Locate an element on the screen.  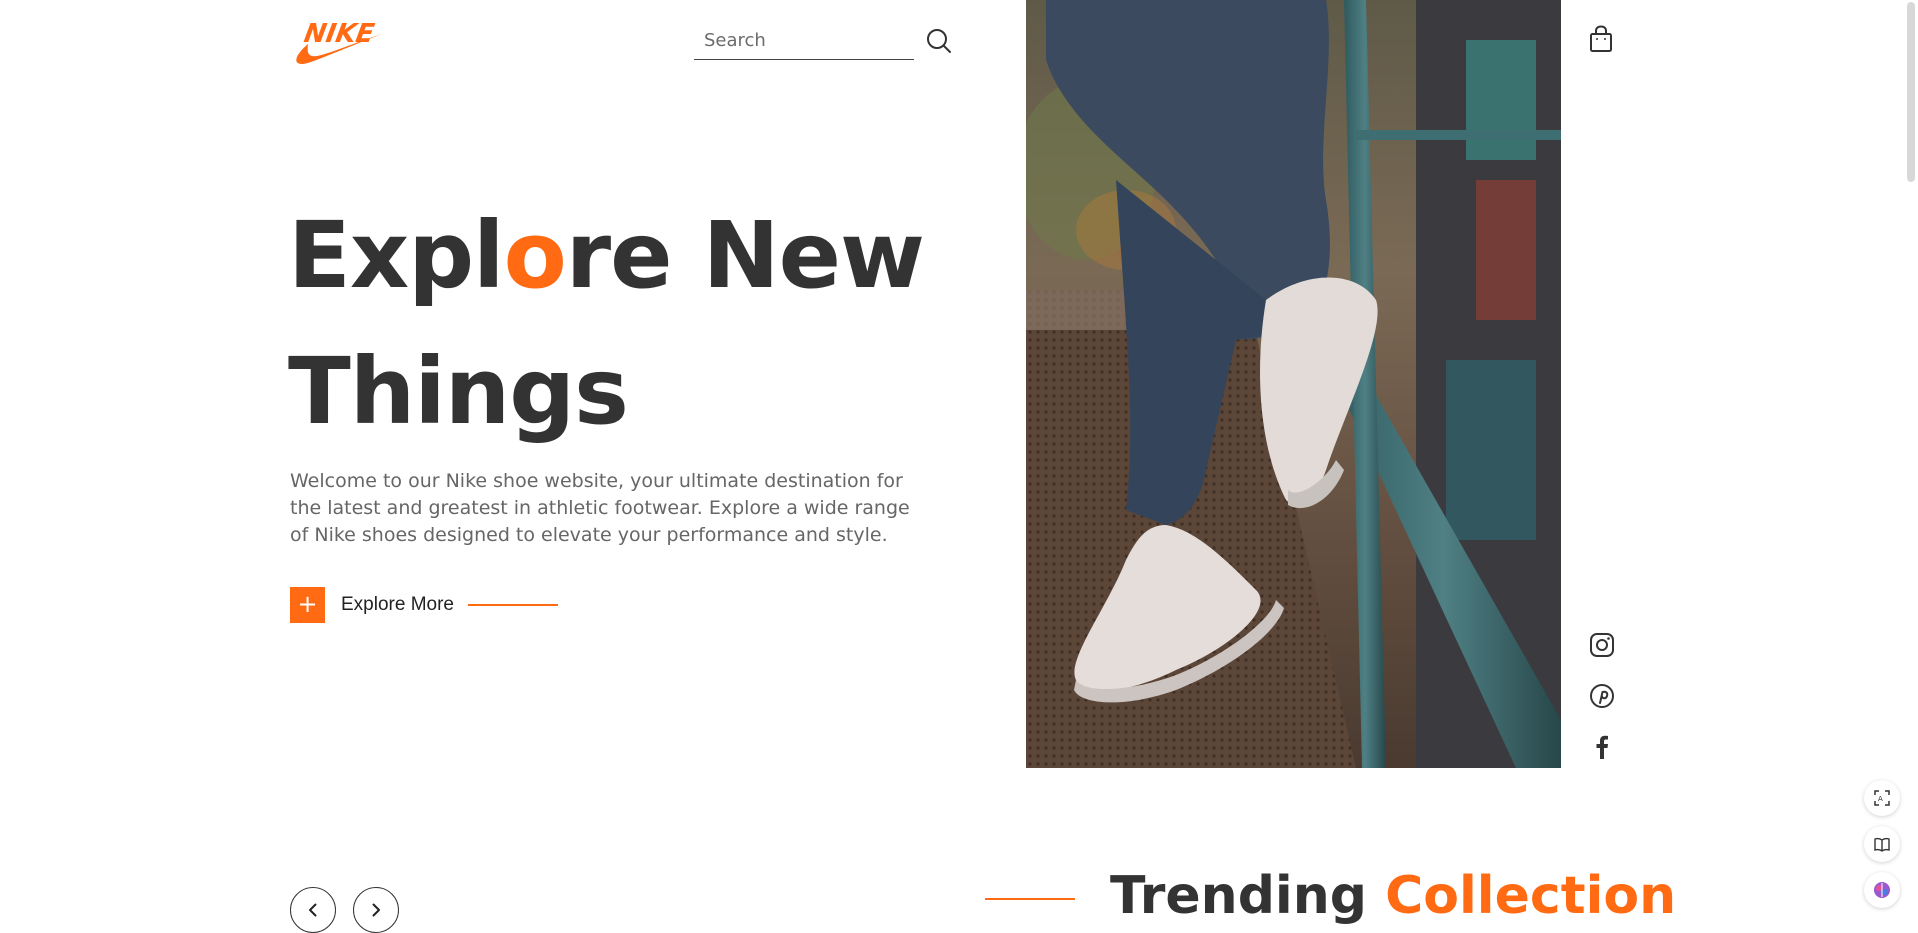
svg-text: A is located at coordinates (1880, 799).